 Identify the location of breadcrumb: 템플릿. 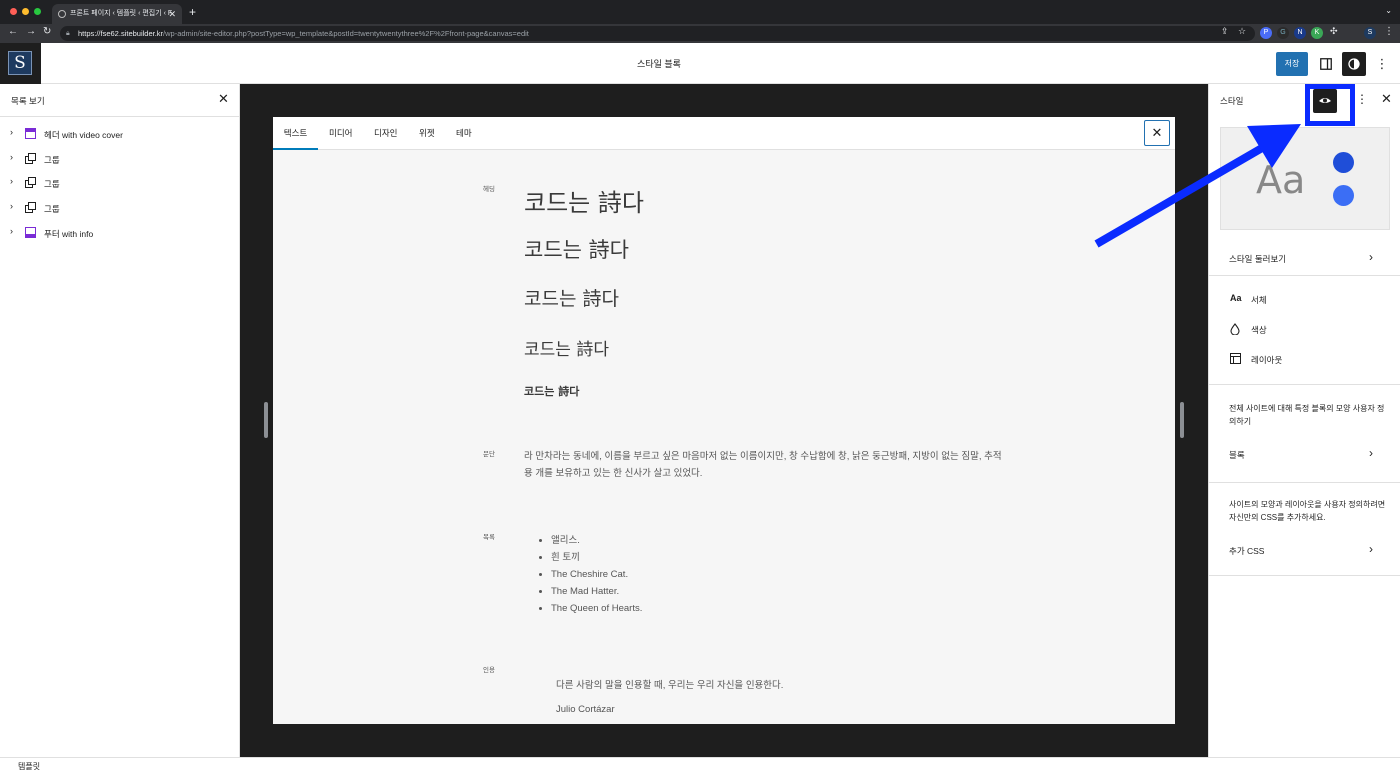
(29, 766).